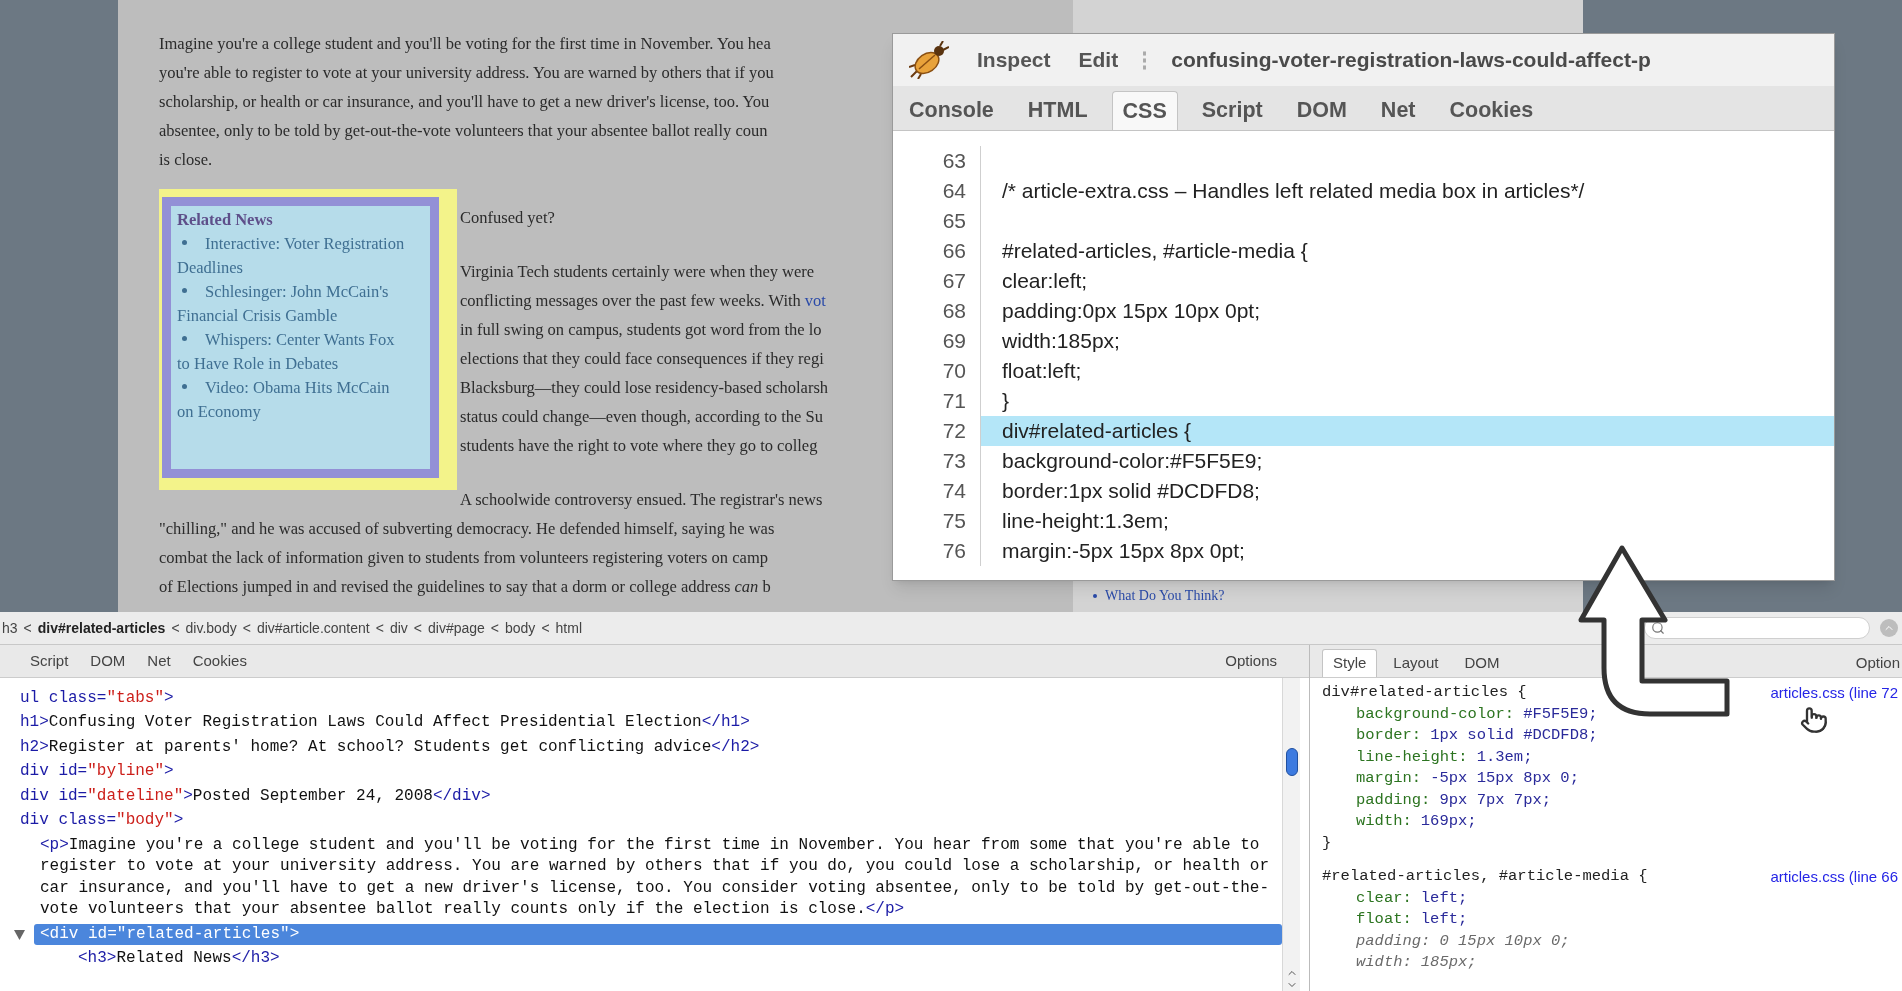 The width and height of the screenshot is (1902, 991). I want to click on breadcrumb-item: div#page, so click(456, 628).